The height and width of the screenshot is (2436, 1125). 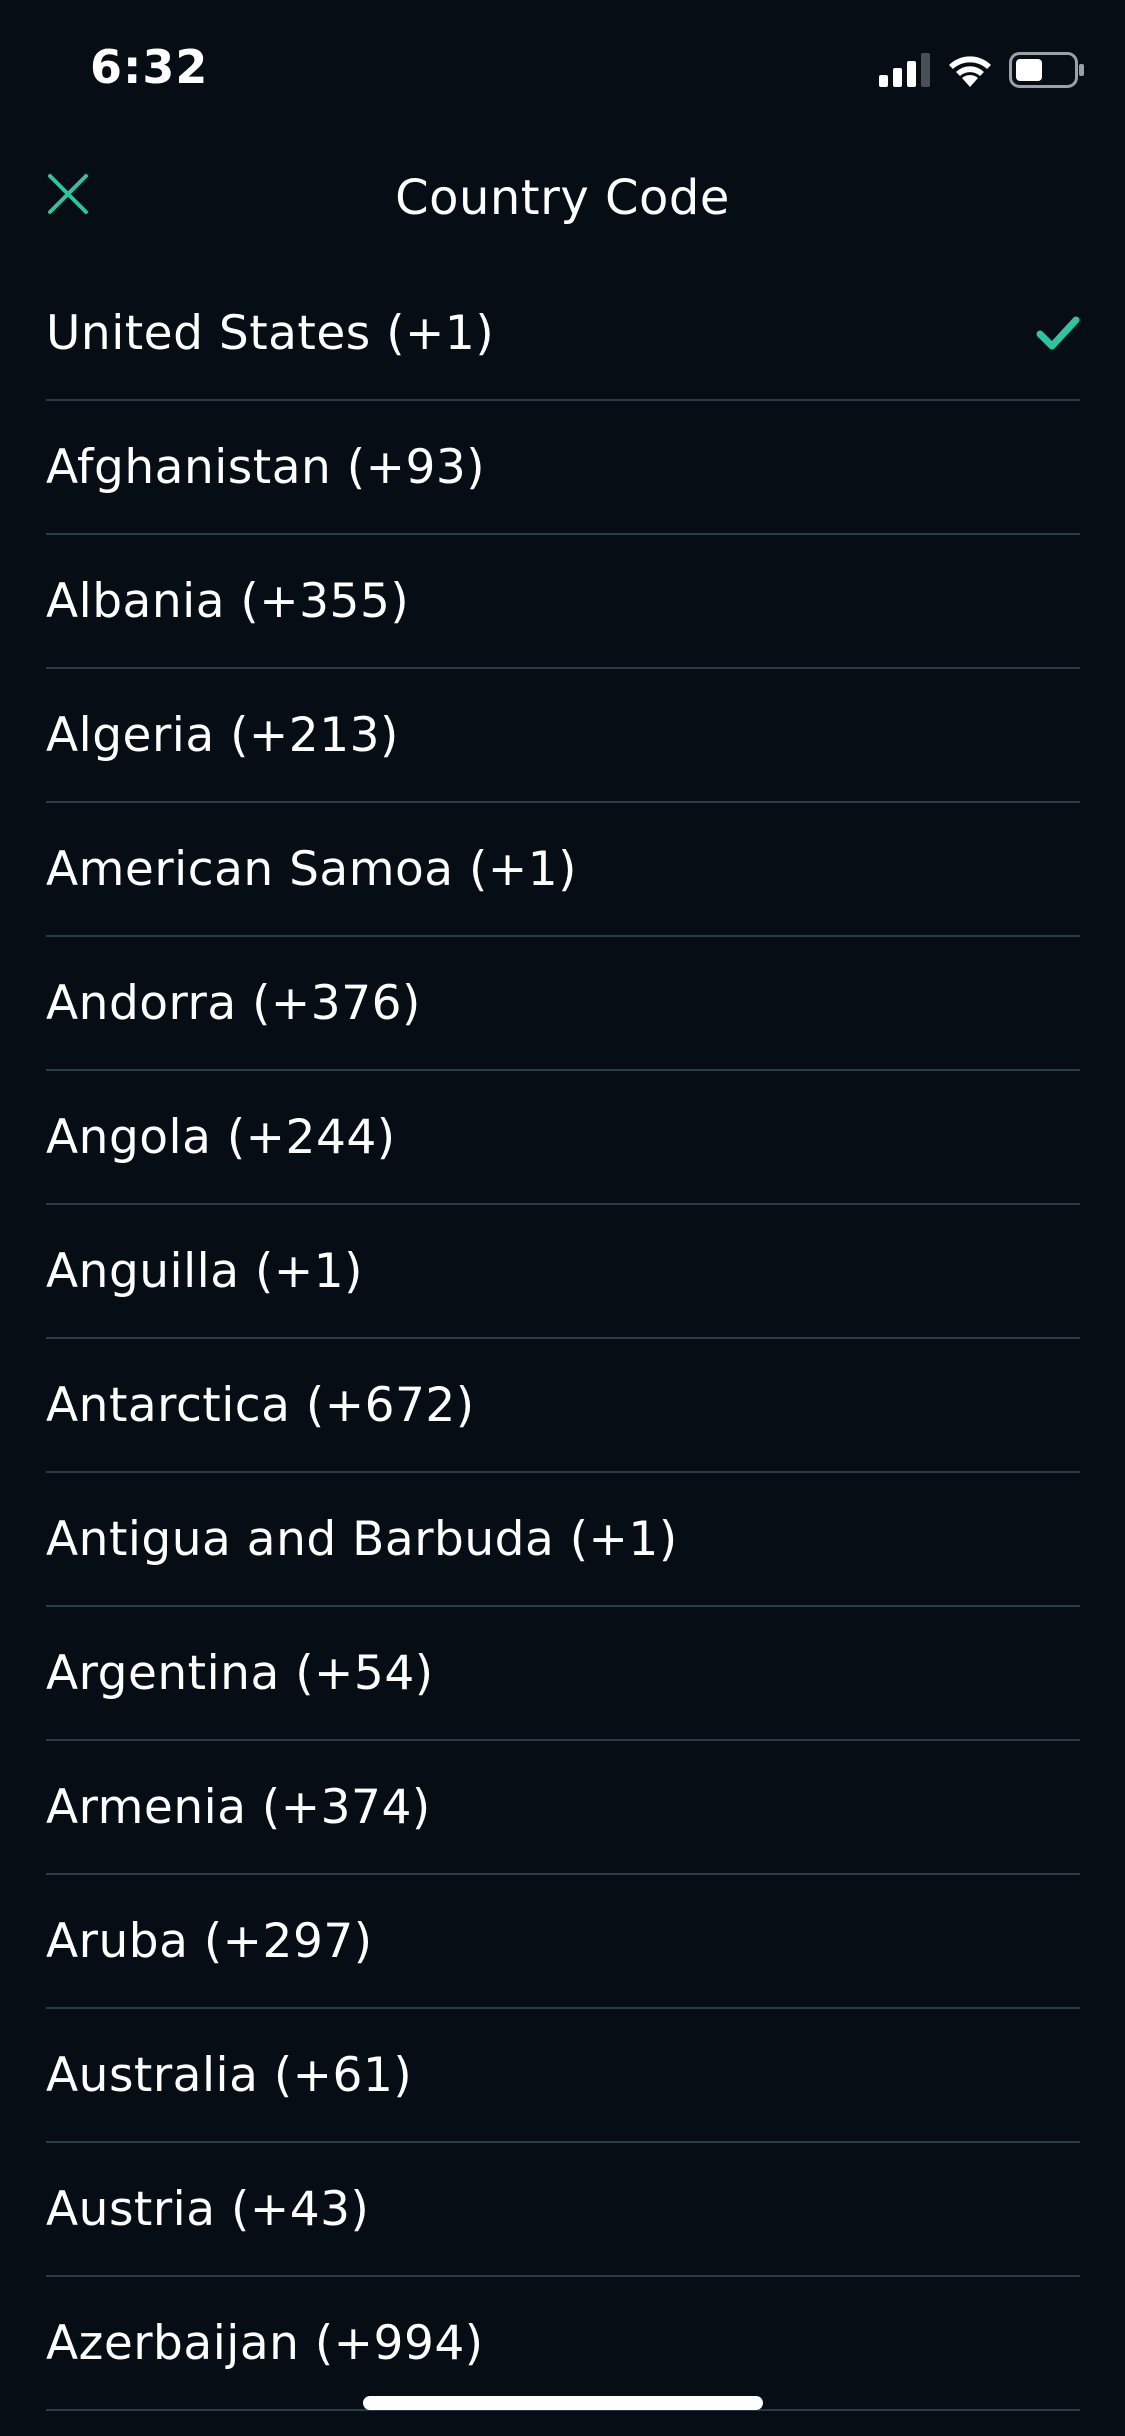 I want to click on nav-bar: Country Code, so click(x=562, y=200).